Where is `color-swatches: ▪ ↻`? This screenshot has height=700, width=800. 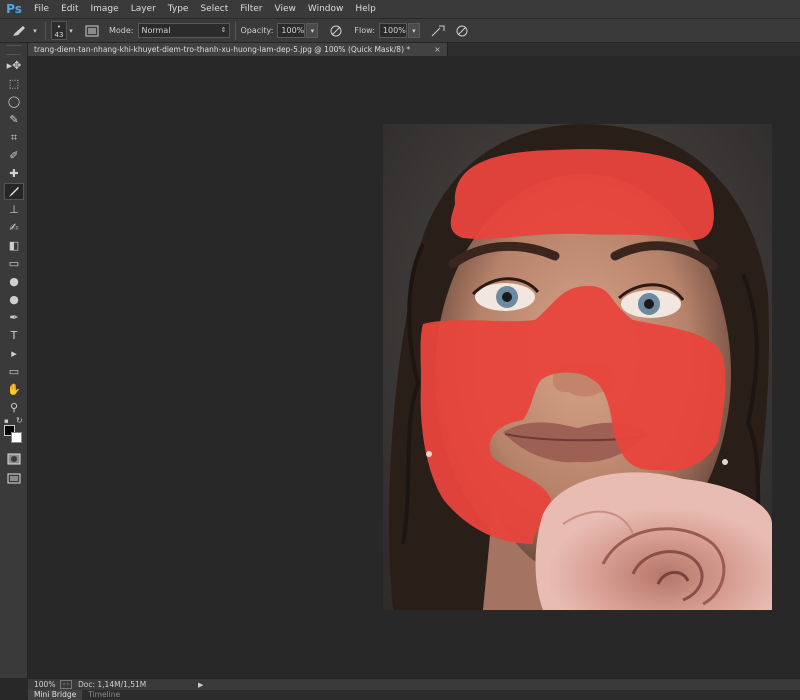
color-swatches: ▪ ↻ is located at coordinates (15, 431).